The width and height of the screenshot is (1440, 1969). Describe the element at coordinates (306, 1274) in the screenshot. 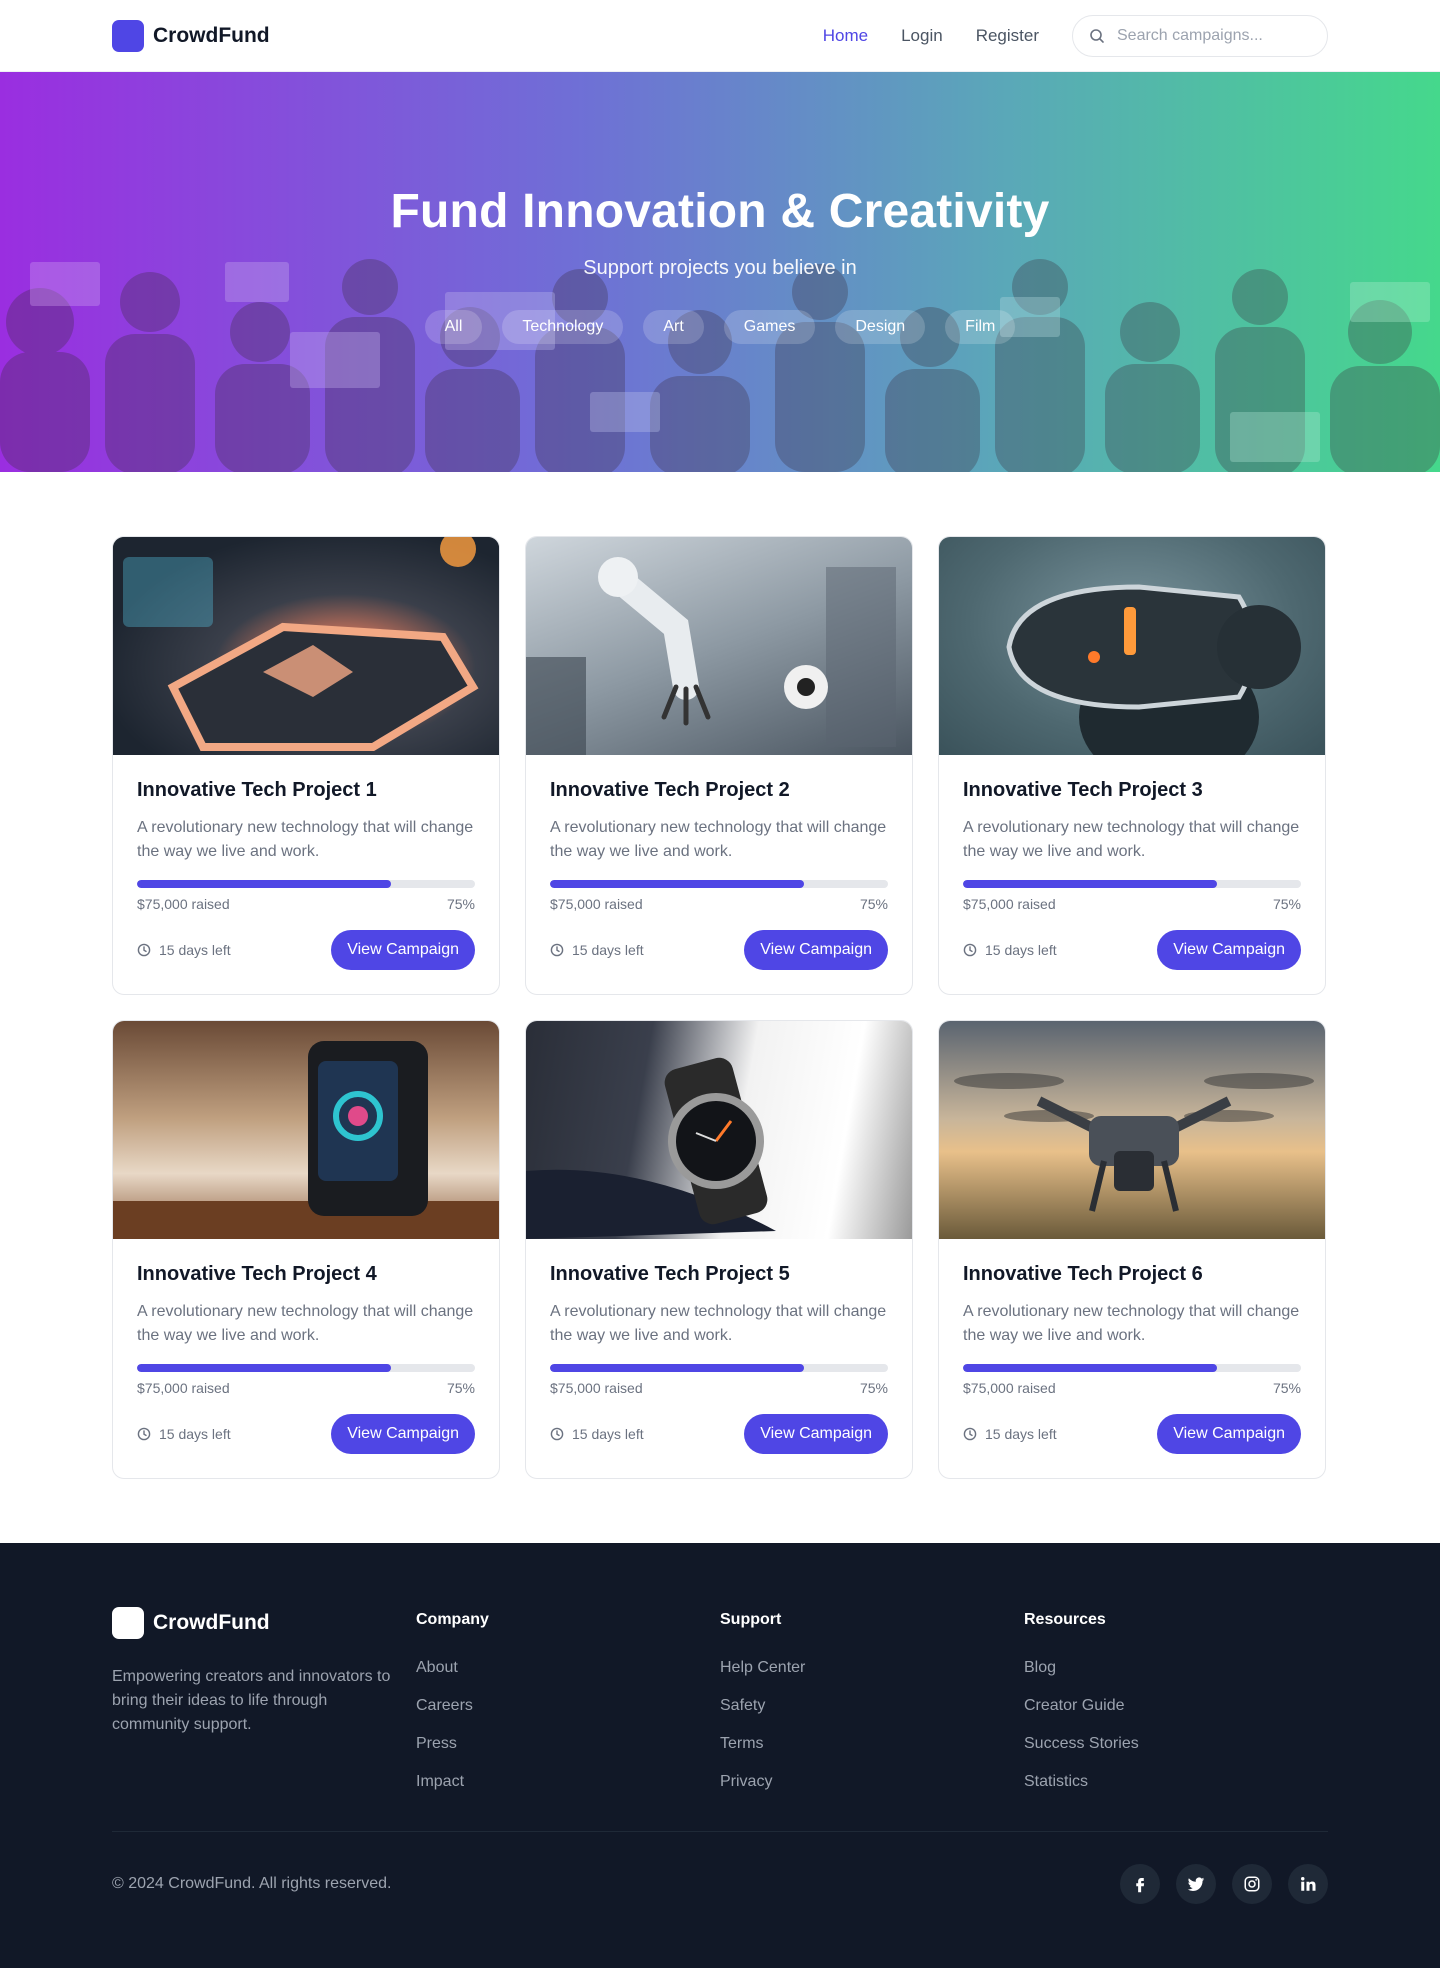

I see `campaign-title: Innovative Tech Project 4` at that location.